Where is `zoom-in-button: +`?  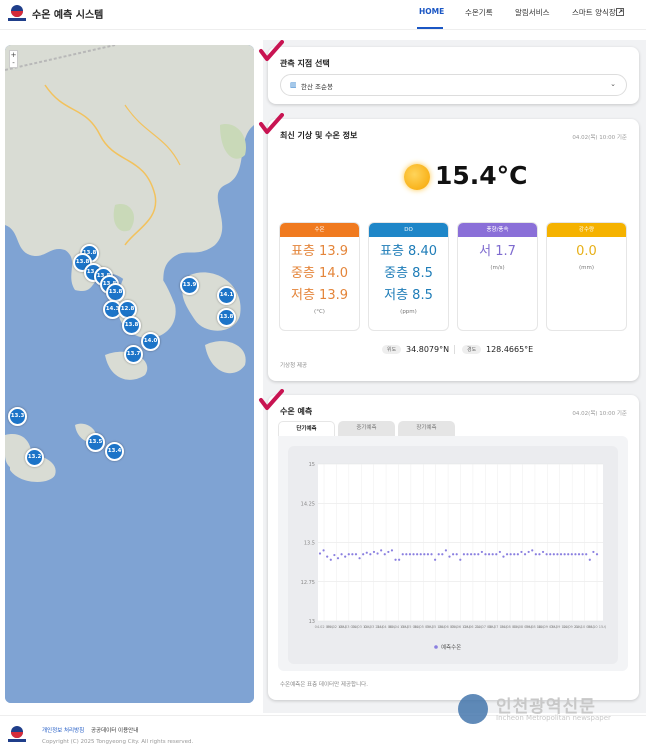 zoom-in-button: + is located at coordinates (13, 55).